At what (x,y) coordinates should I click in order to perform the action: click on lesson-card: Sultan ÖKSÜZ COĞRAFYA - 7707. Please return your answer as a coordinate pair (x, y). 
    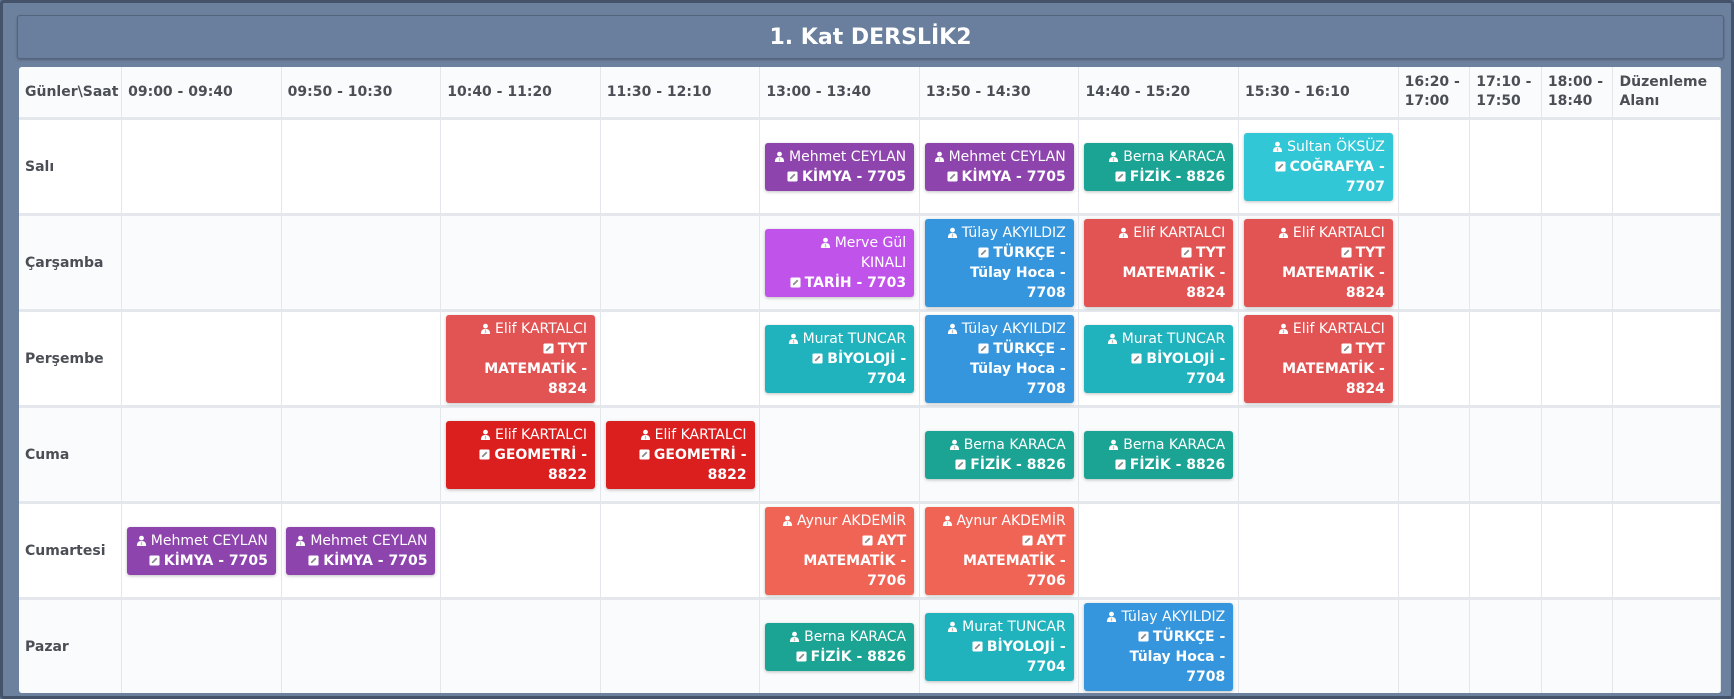
    Looking at the image, I should click on (1318, 166).